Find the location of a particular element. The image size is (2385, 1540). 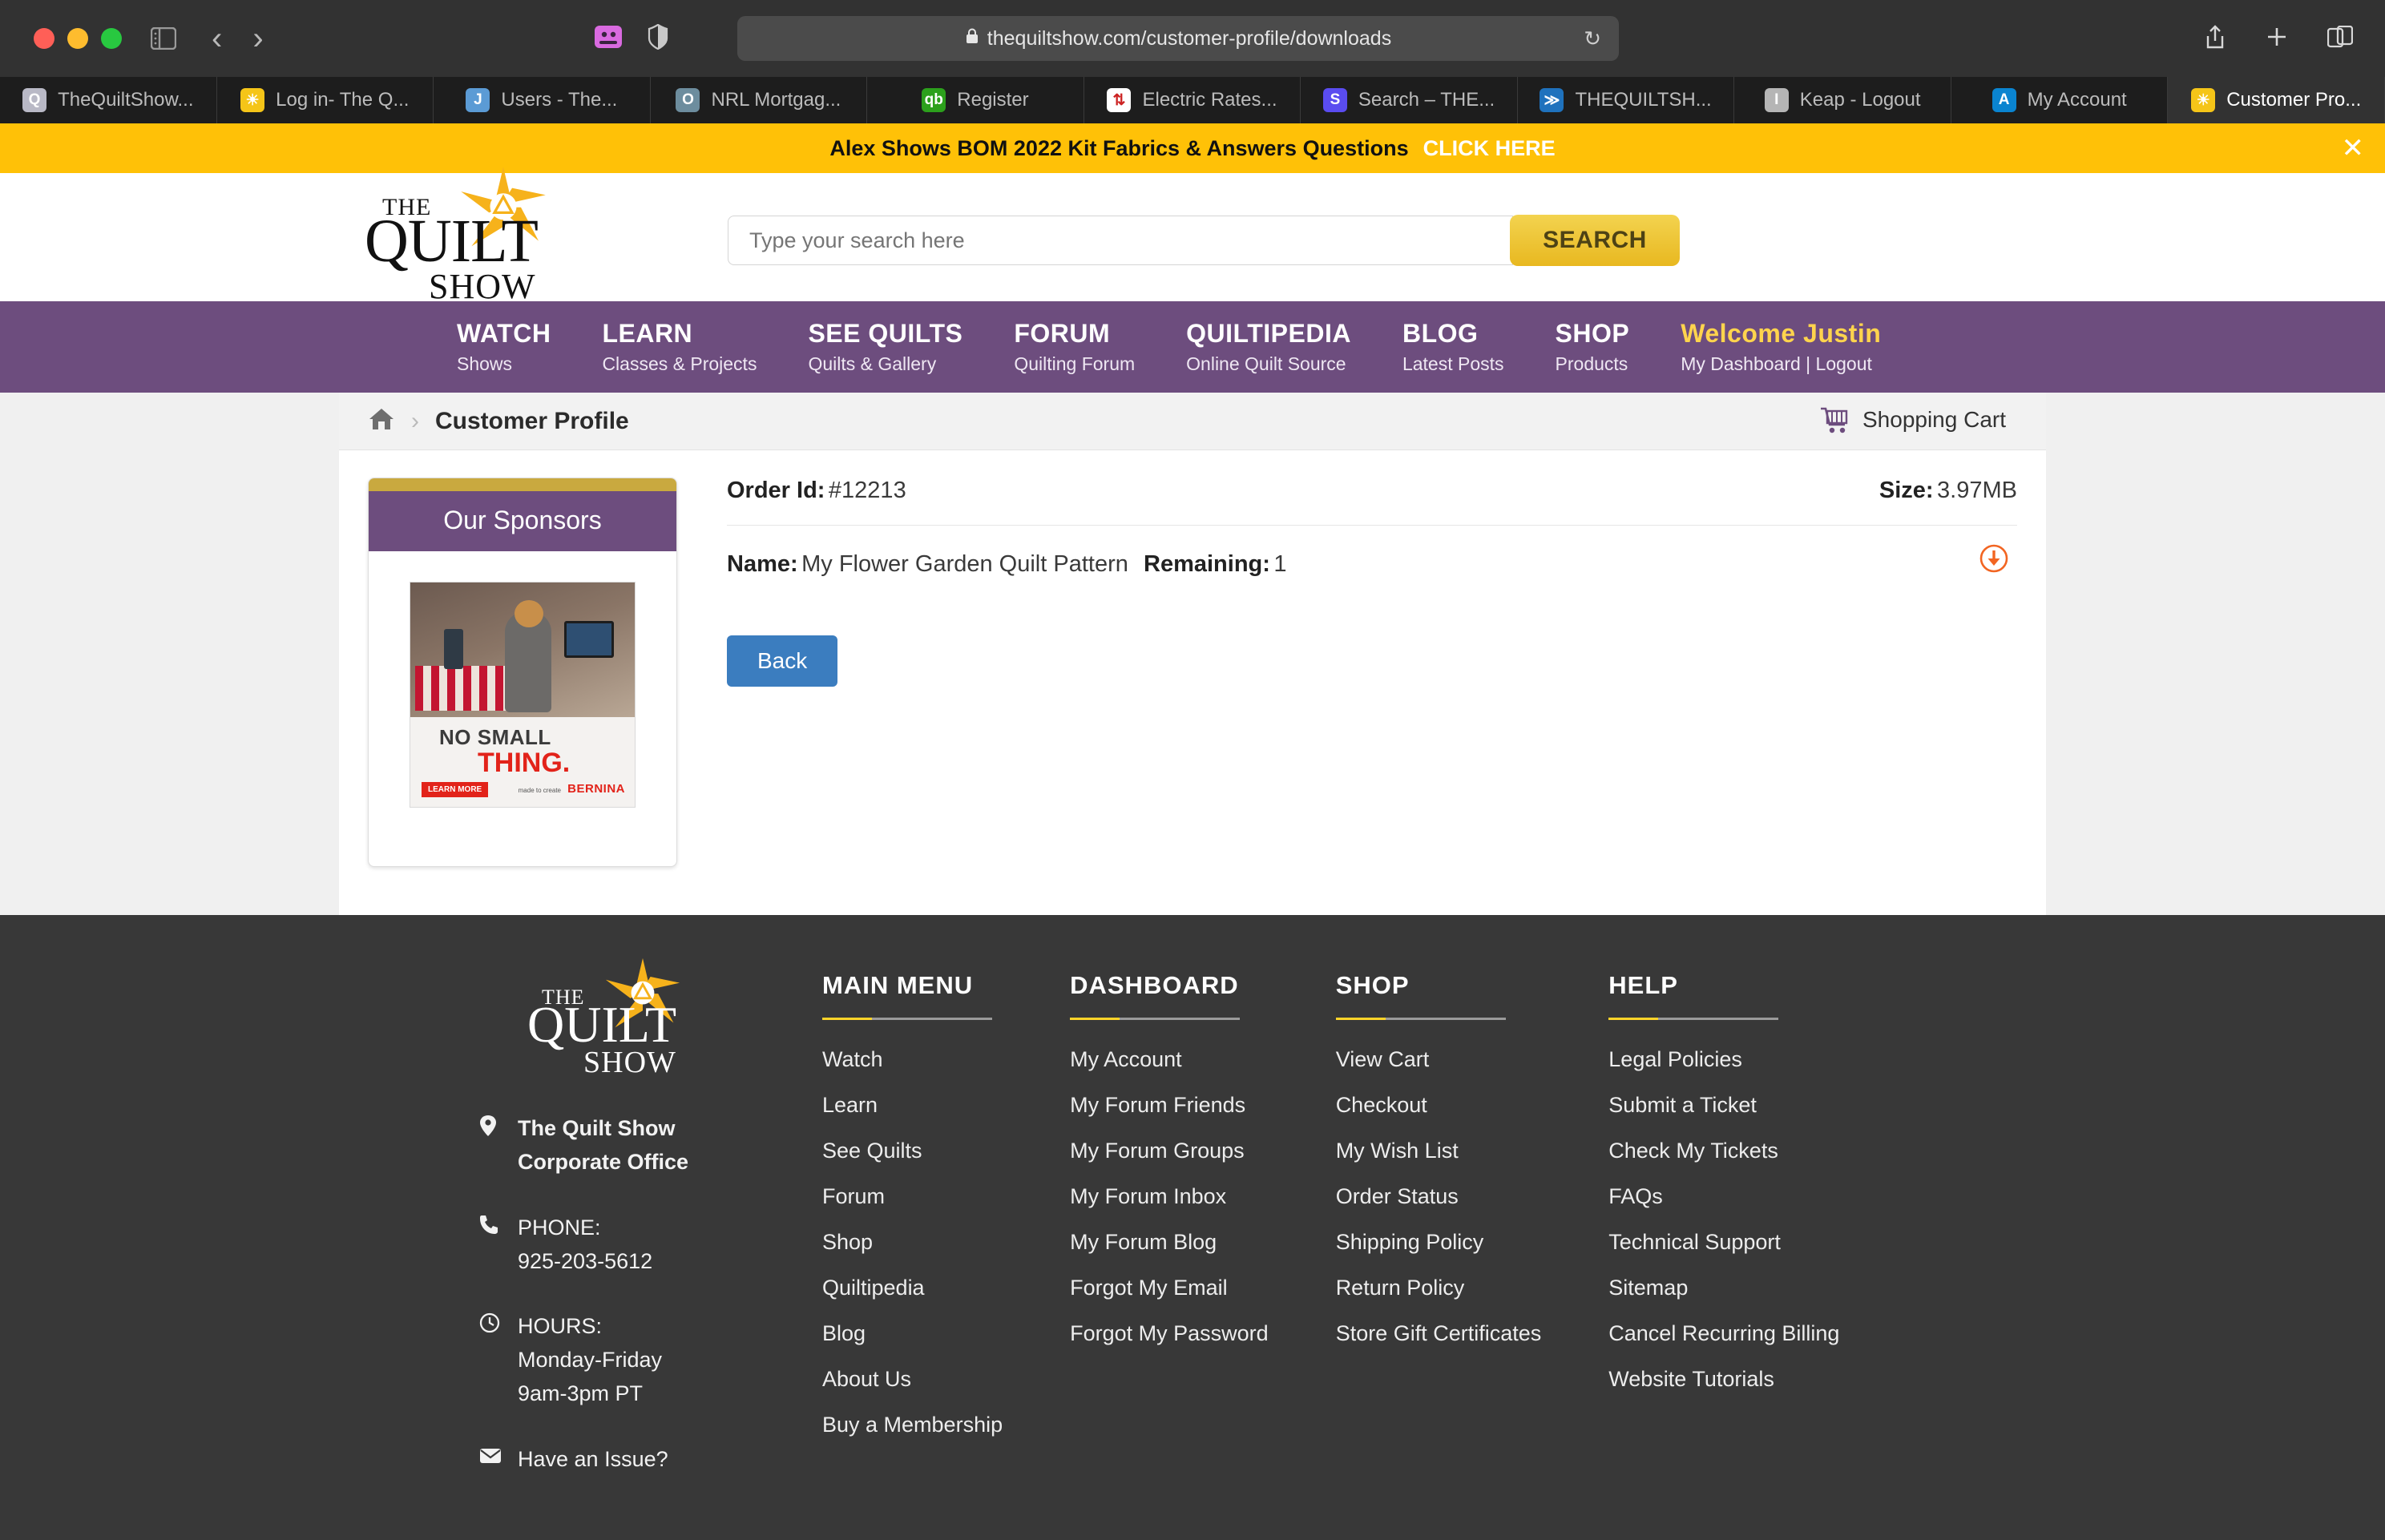

footer-link: Shipping Policy is located at coordinates (1439, 1243).